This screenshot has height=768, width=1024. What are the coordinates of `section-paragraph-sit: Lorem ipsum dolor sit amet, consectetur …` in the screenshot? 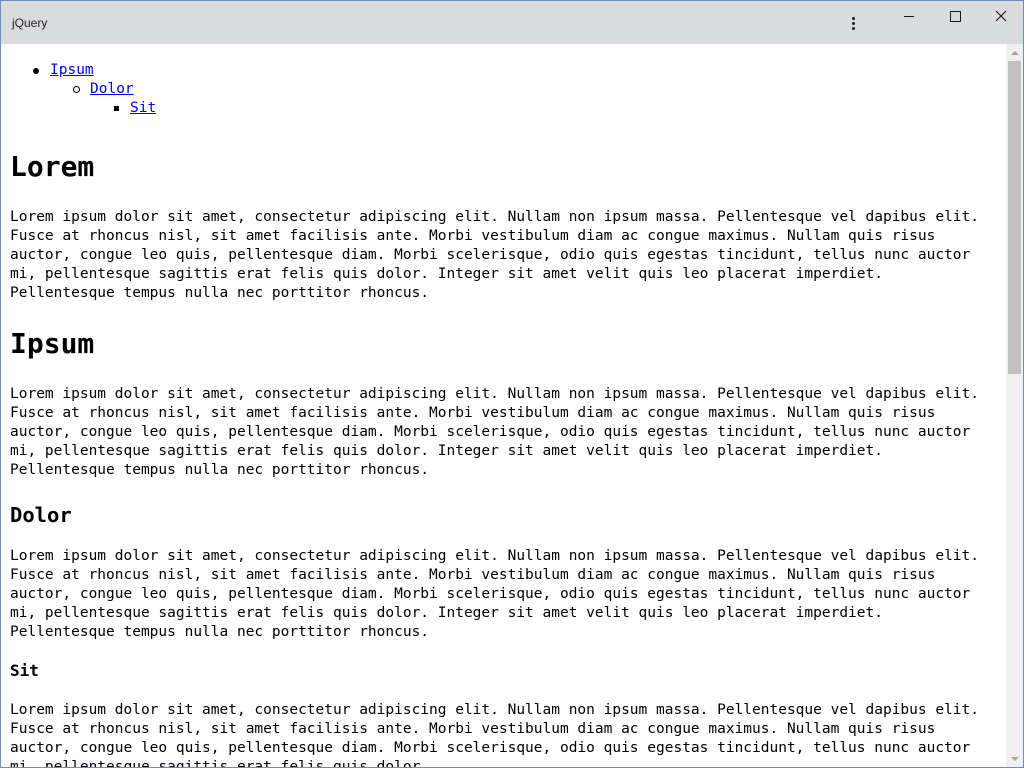 It's located at (495, 734).